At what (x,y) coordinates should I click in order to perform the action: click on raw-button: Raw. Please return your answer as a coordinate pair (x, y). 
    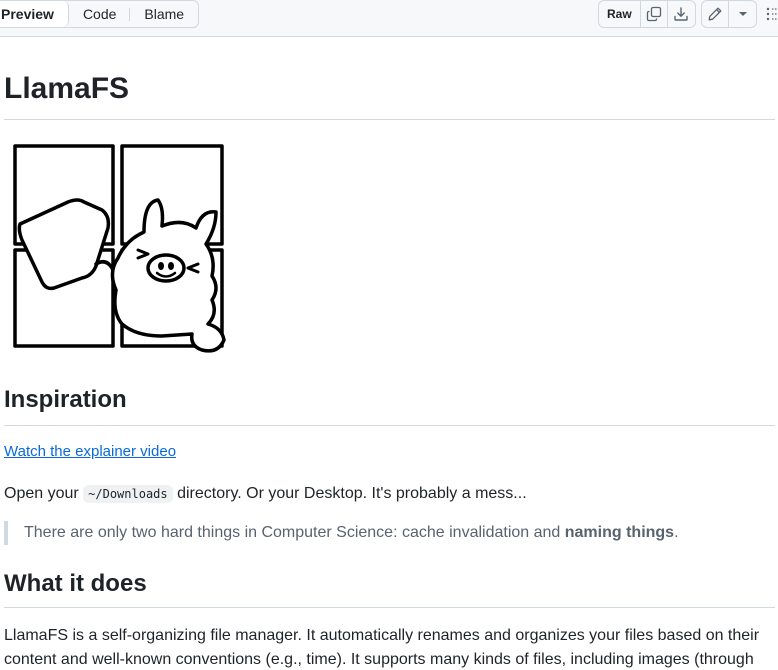
    Looking at the image, I should click on (620, 14).